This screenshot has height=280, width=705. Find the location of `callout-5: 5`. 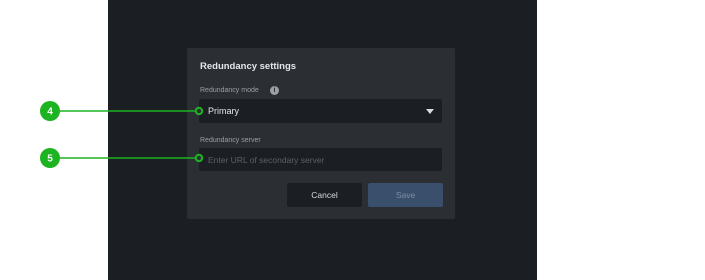

callout-5: 5 is located at coordinates (122, 158).